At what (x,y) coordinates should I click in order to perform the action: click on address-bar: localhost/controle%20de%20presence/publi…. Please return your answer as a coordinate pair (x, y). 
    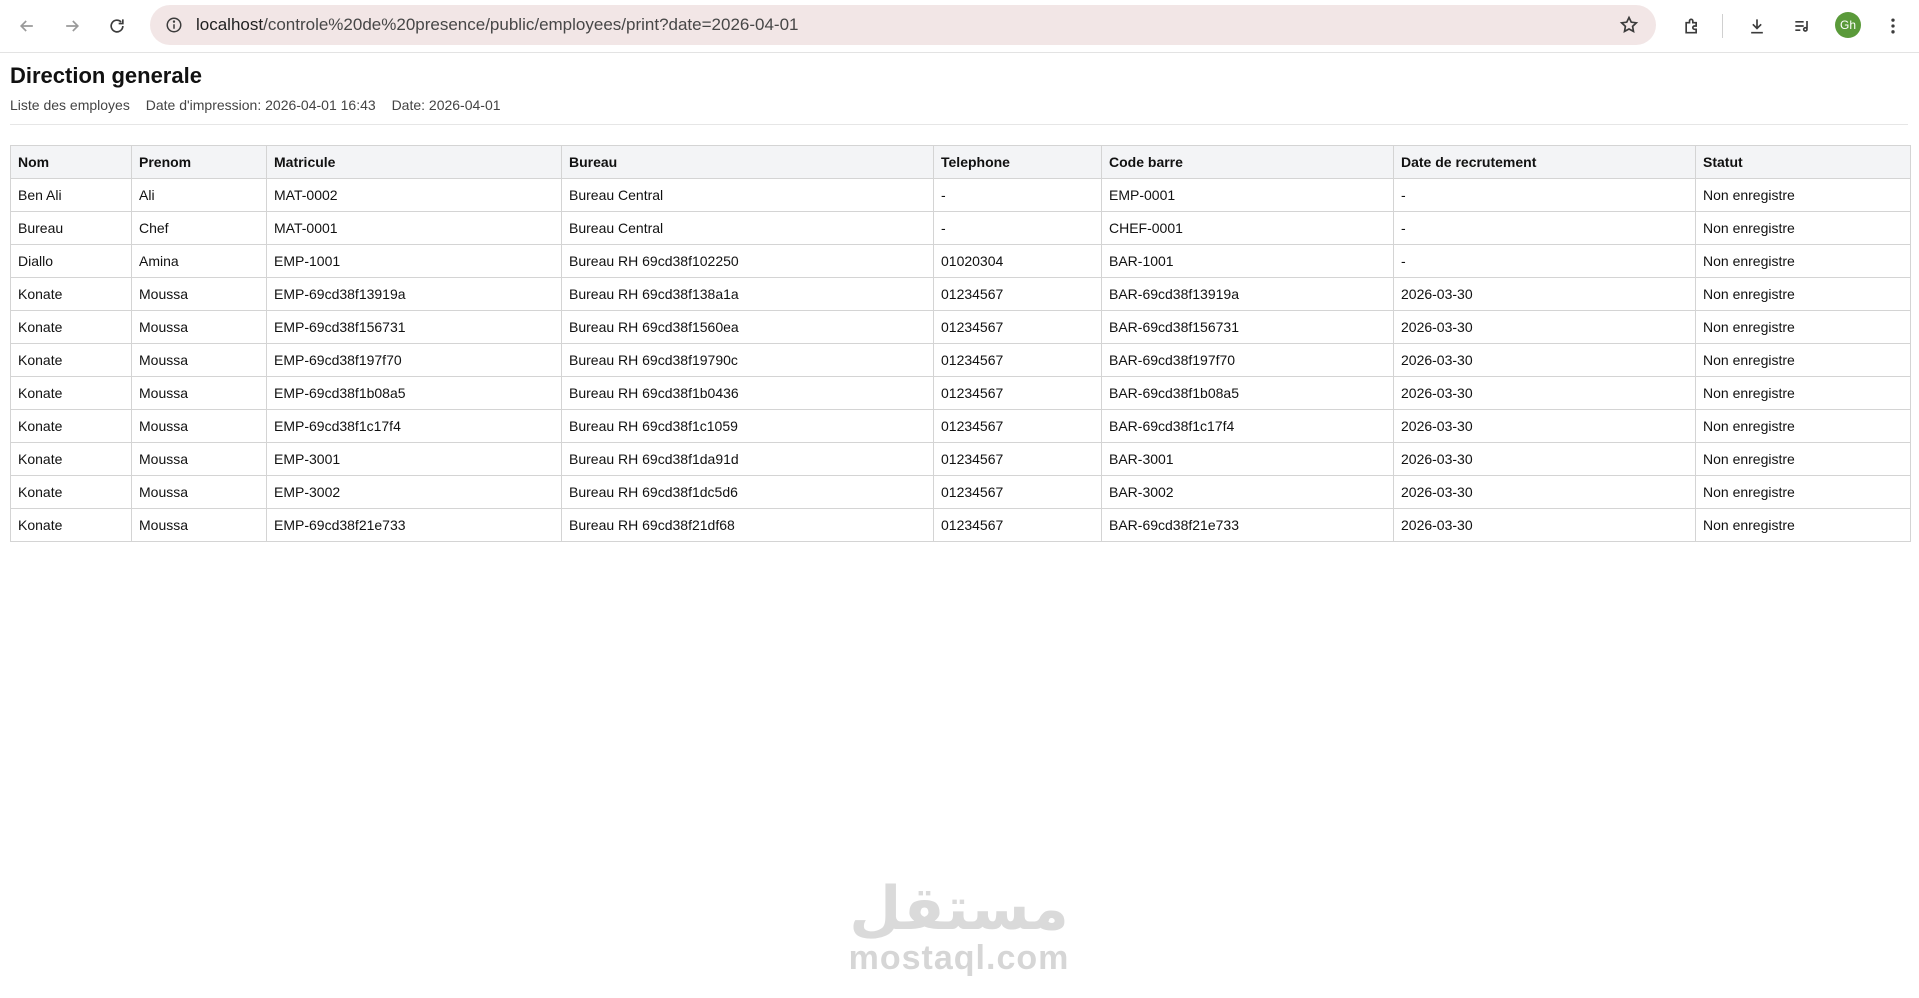
    Looking at the image, I should click on (903, 25).